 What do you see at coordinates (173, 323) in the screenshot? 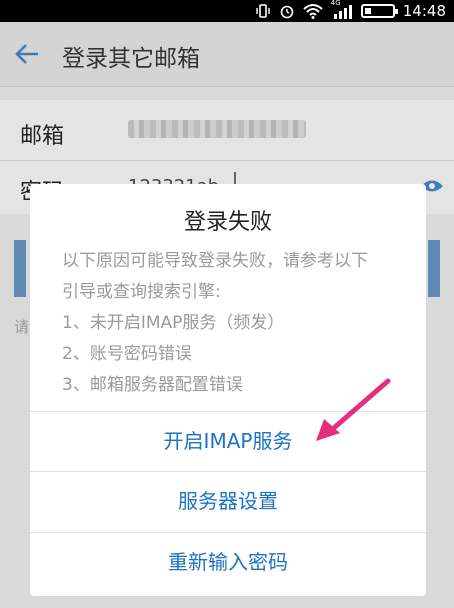
I see `message-line: 1、未开启IMAP服务（频发）` at bounding box center [173, 323].